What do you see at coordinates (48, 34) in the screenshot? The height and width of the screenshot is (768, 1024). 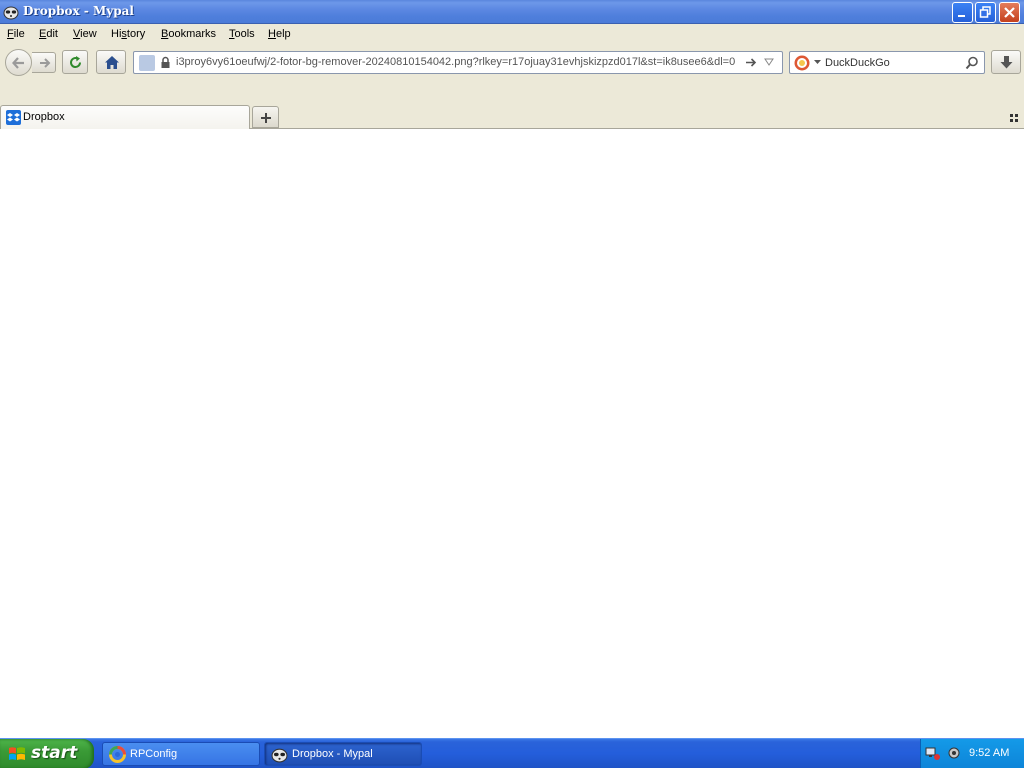 I see `menu-edit: Edit` at bounding box center [48, 34].